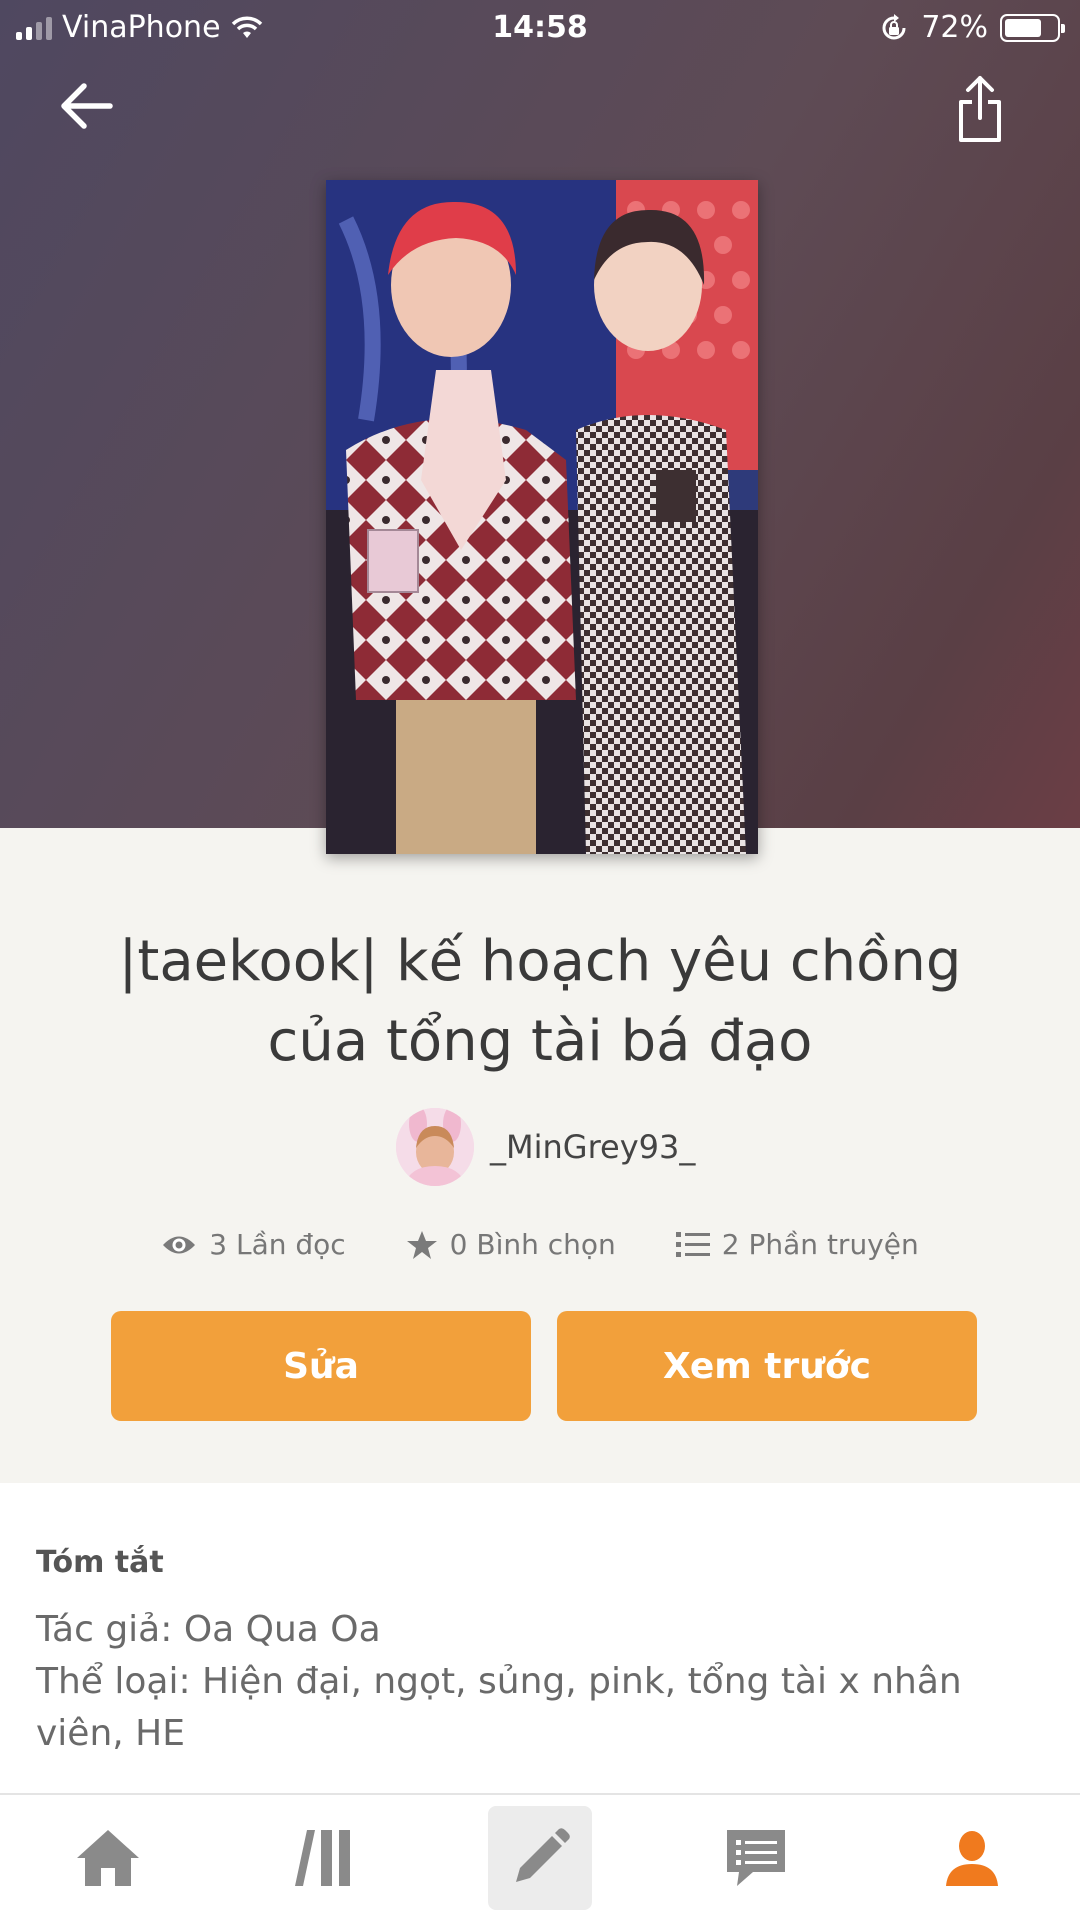 This screenshot has width=1080, height=1920. I want to click on votes-count: 0 Bình chọn, so click(532, 1244).